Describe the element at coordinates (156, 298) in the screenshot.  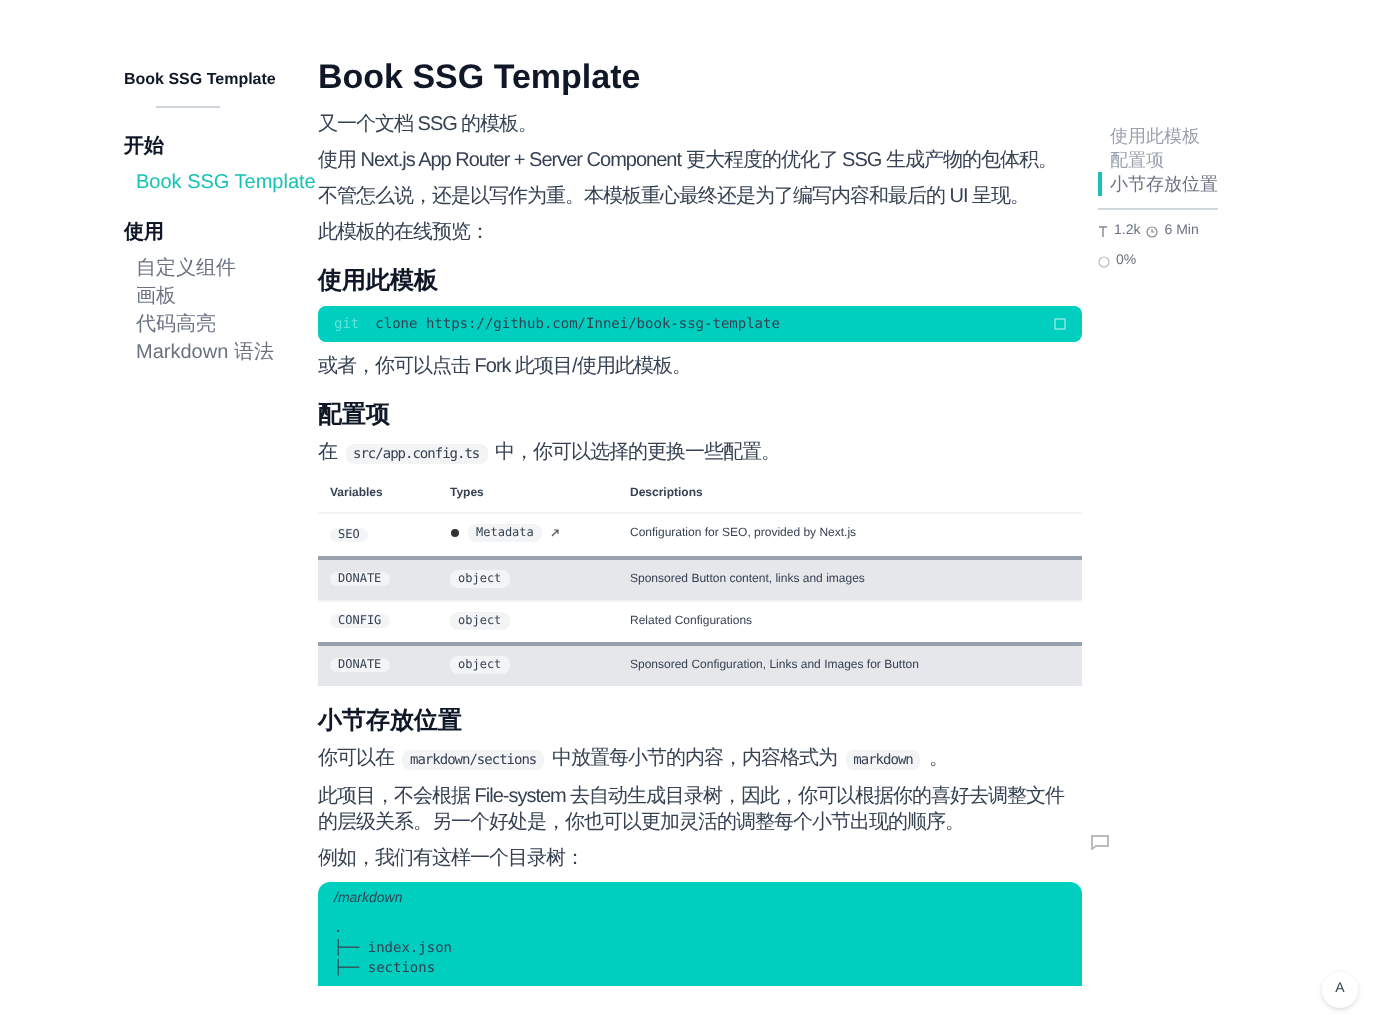
I see `sidebar-item: 画板` at that location.